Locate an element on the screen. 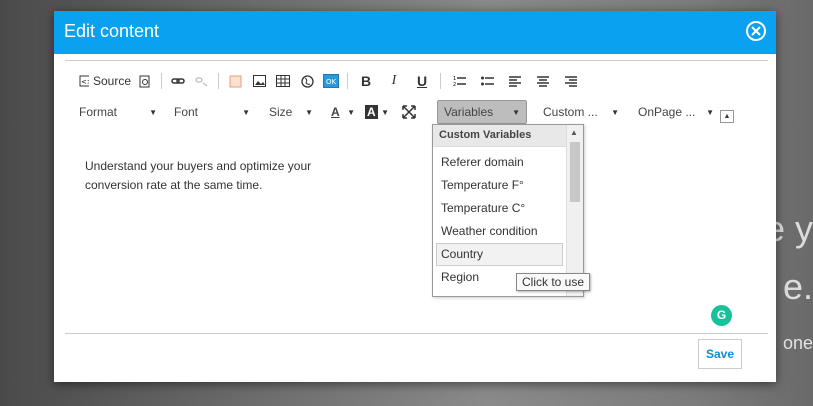  align-center-icon is located at coordinates (543, 81).